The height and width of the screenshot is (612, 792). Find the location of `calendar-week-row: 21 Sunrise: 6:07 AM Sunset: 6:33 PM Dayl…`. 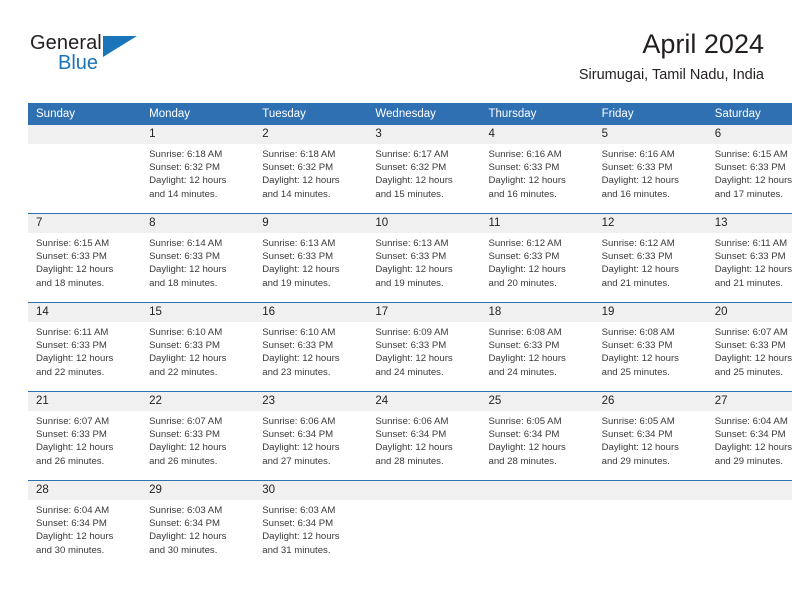

calendar-week-row: 21 Sunrise: 6:07 AM Sunset: 6:33 PM Dayl… is located at coordinates (410, 436).